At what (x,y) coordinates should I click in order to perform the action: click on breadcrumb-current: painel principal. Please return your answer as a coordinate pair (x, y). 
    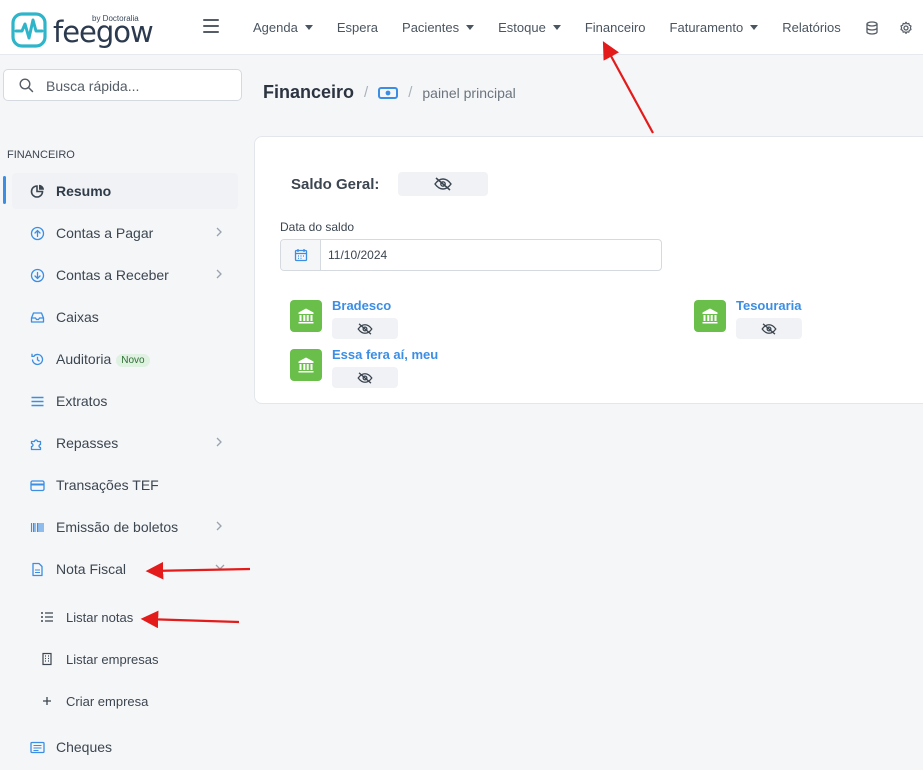
    Looking at the image, I should click on (469, 92).